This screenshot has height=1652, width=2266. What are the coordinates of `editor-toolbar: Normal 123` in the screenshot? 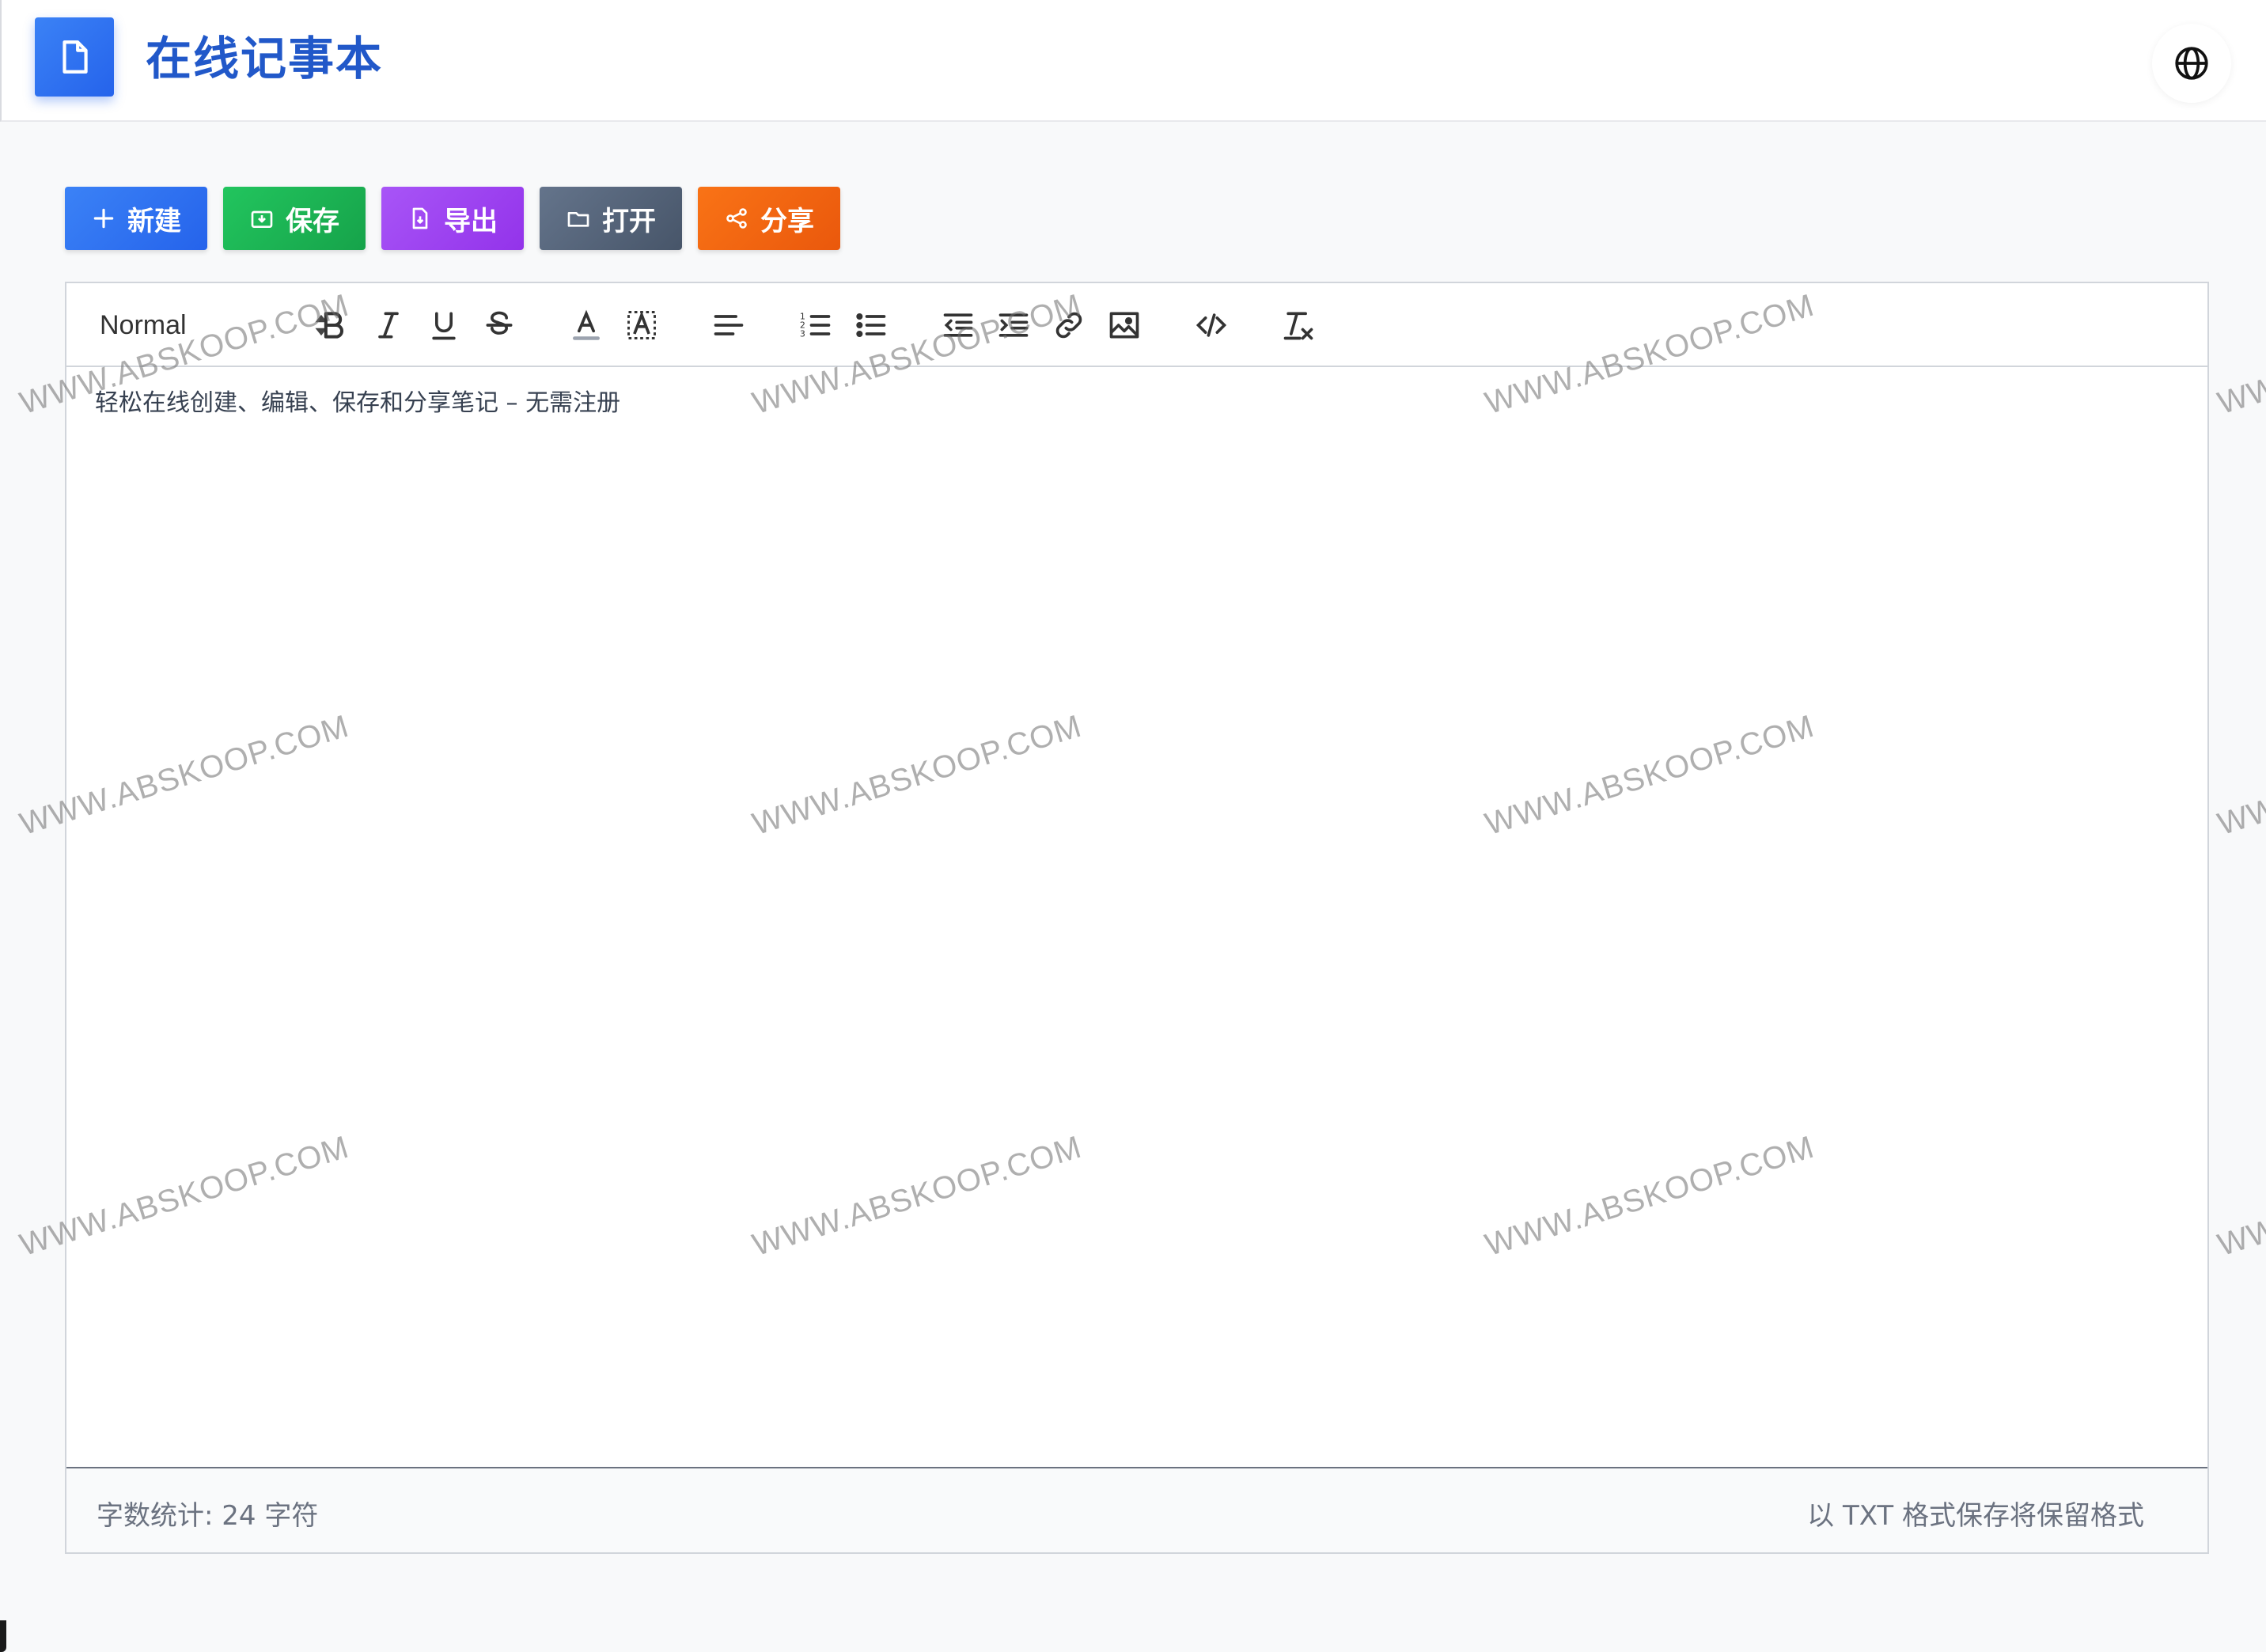 It's located at (1137, 325).